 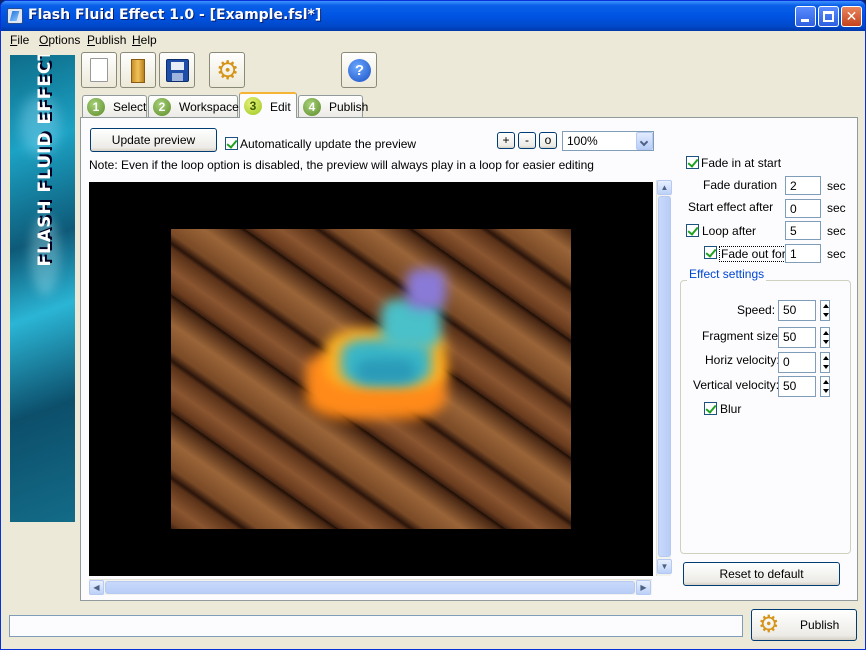 What do you see at coordinates (175, 15) in the screenshot?
I see `window-title: Flash Fluid Effect 1.0 - [Example.fsl*]` at bounding box center [175, 15].